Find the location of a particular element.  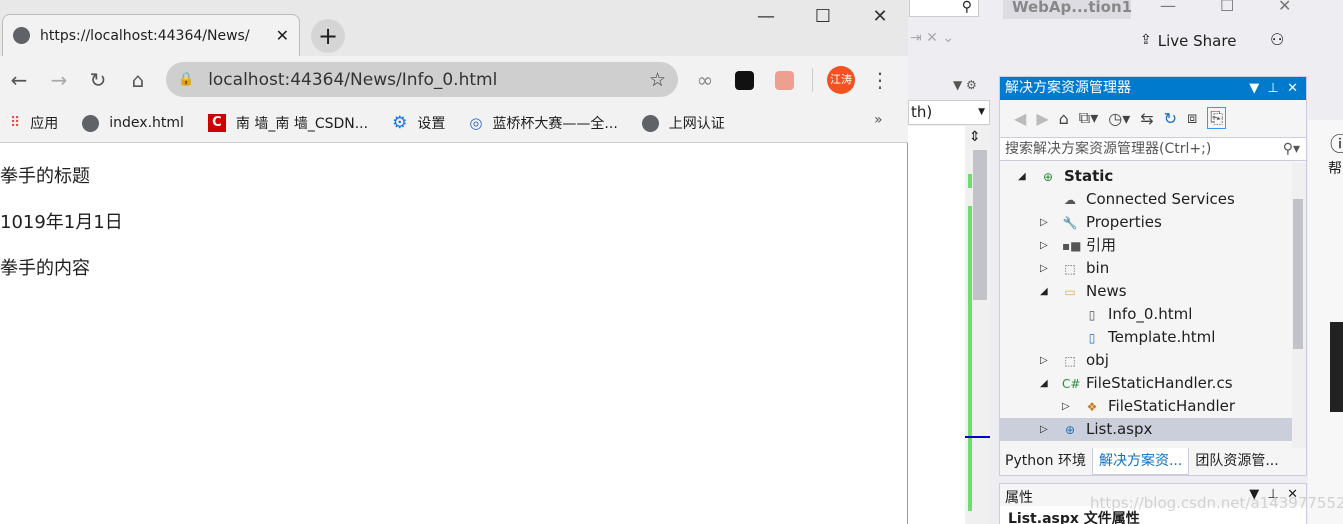

member-dropdown: th) ▼ is located at coordinates (949, 112).